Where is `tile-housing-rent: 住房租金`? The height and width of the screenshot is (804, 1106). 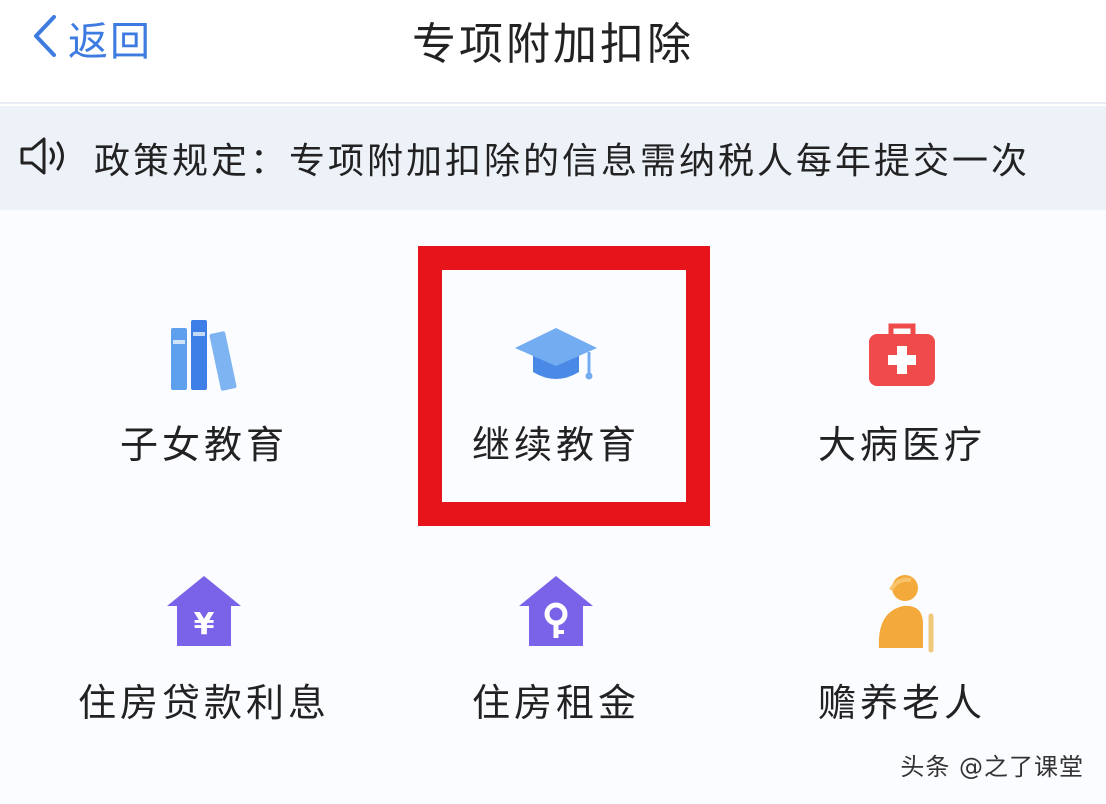 tile-housing-rent: 住房租金 is located at coordinates (556, 647).